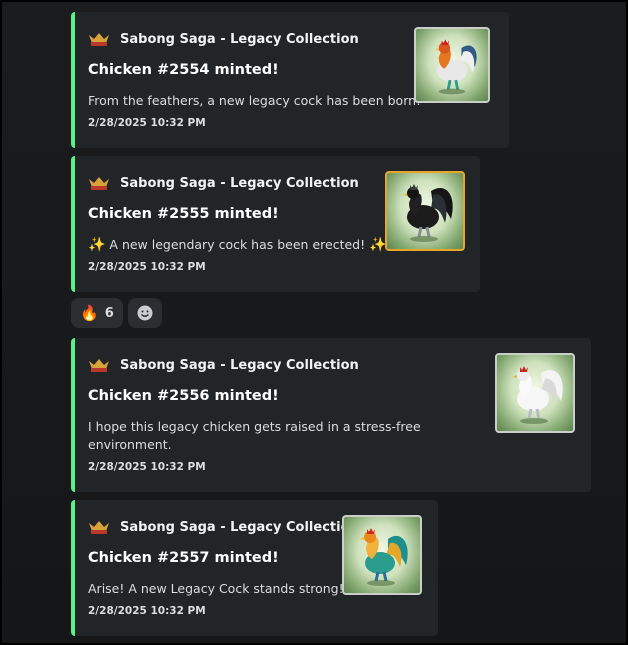  I want to click on reactions-bar: 🔥 6, so click(116, 313).